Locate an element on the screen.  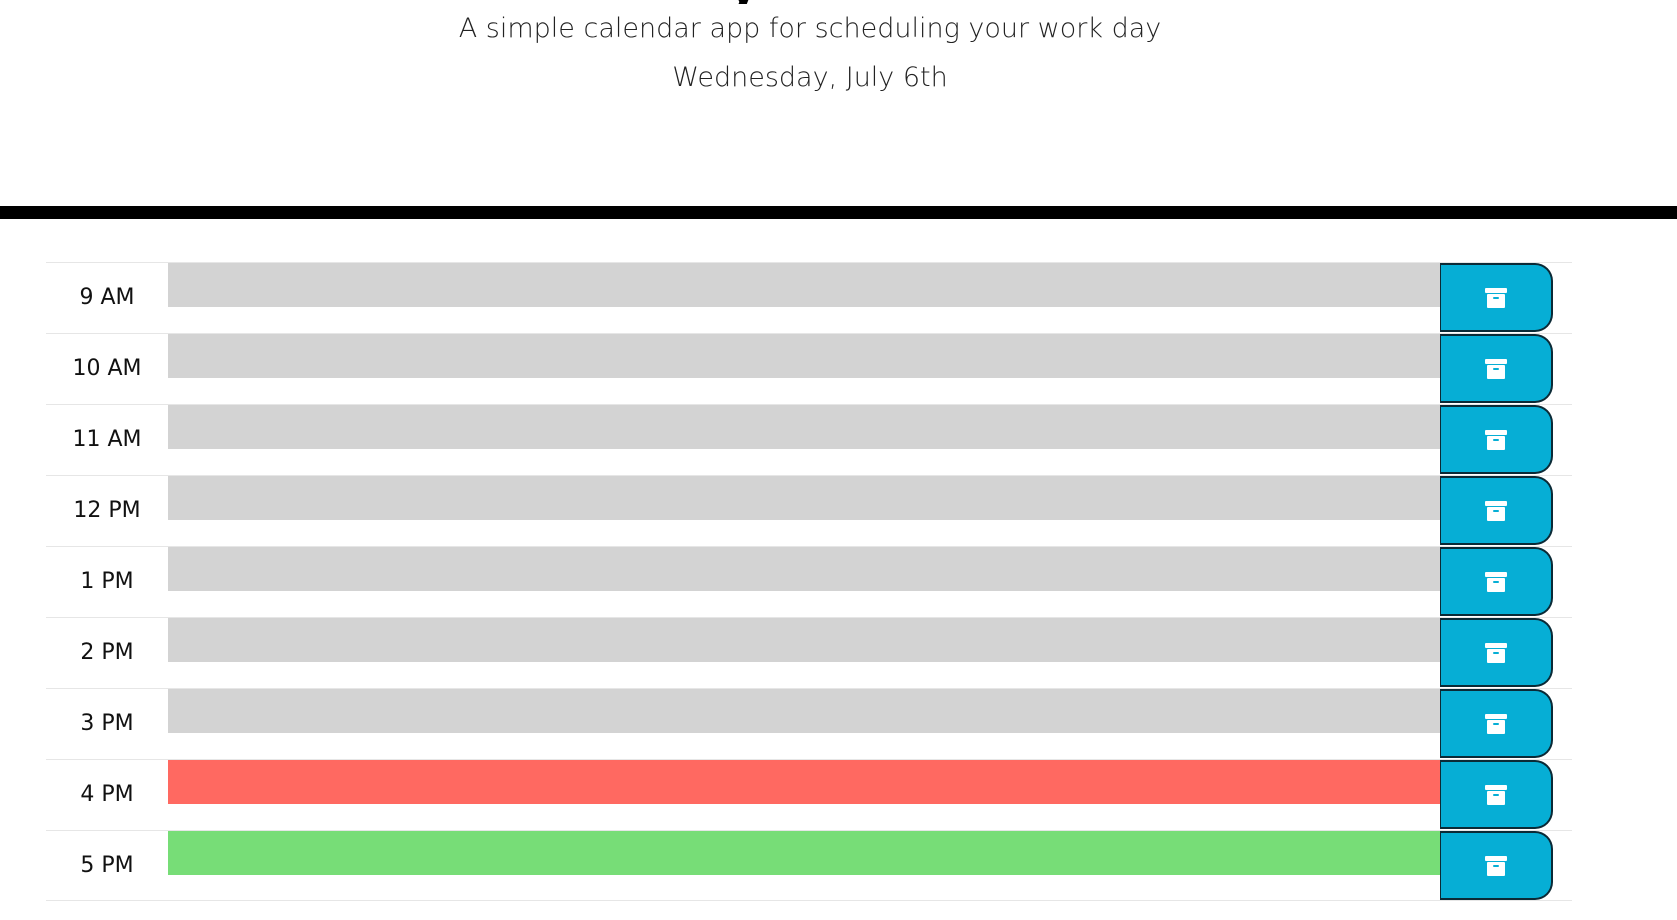
hour-label: 12 PM is located at coordinates (107, 510).